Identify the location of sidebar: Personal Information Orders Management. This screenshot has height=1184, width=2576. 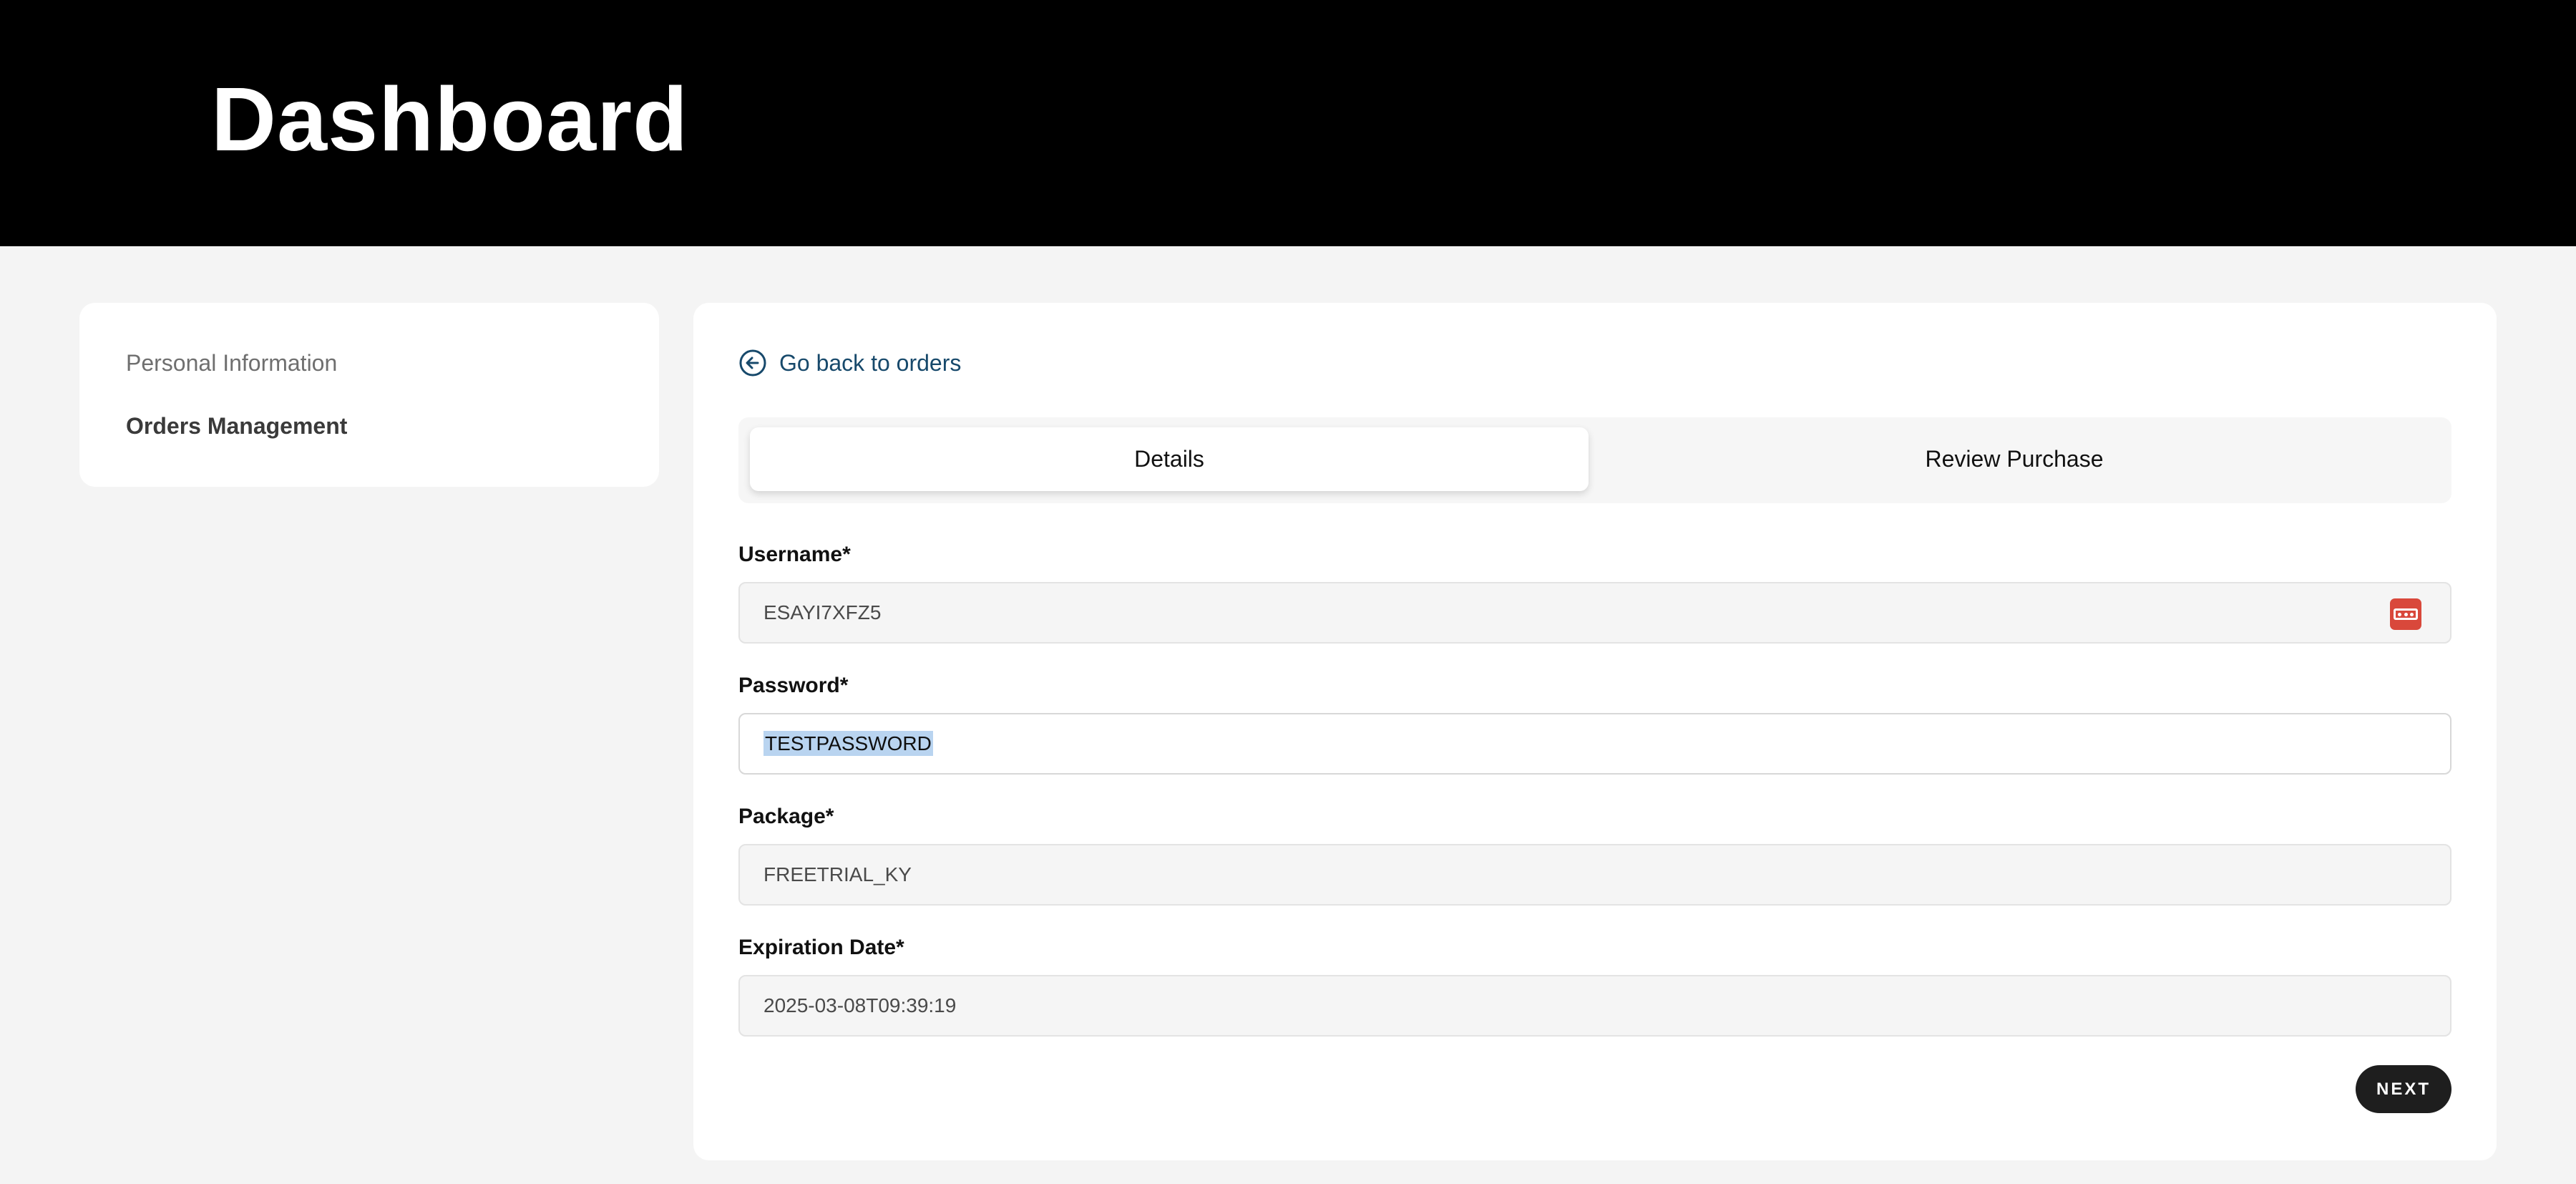
(369, 395).